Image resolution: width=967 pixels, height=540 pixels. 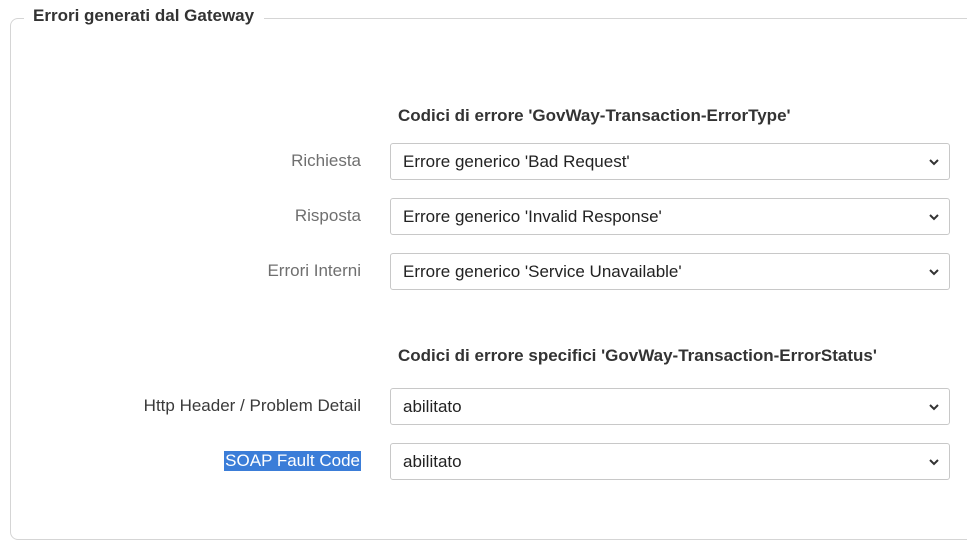 What do you see at coordinates (532, 216) in the screenshot?
I see `select-risposta-value: Errore generico 'Invalid Response'` at bounding box center [532, 216].